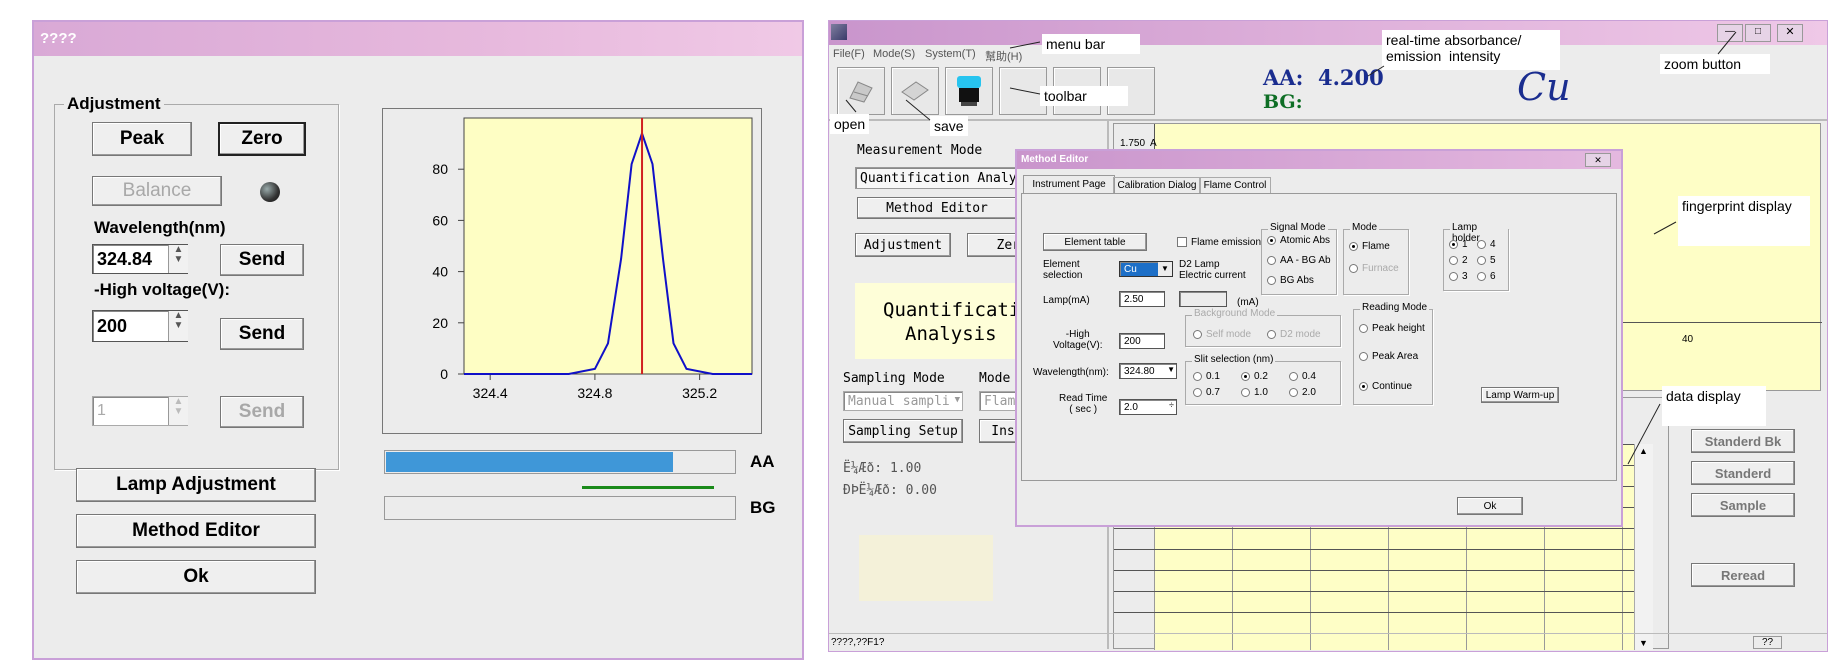 The width and height of the screenshot is (1832, 672). Describe the element at coordinates (1142, 299) in the screenshot. I see `lamp-ma-input: 2.50` at that location.